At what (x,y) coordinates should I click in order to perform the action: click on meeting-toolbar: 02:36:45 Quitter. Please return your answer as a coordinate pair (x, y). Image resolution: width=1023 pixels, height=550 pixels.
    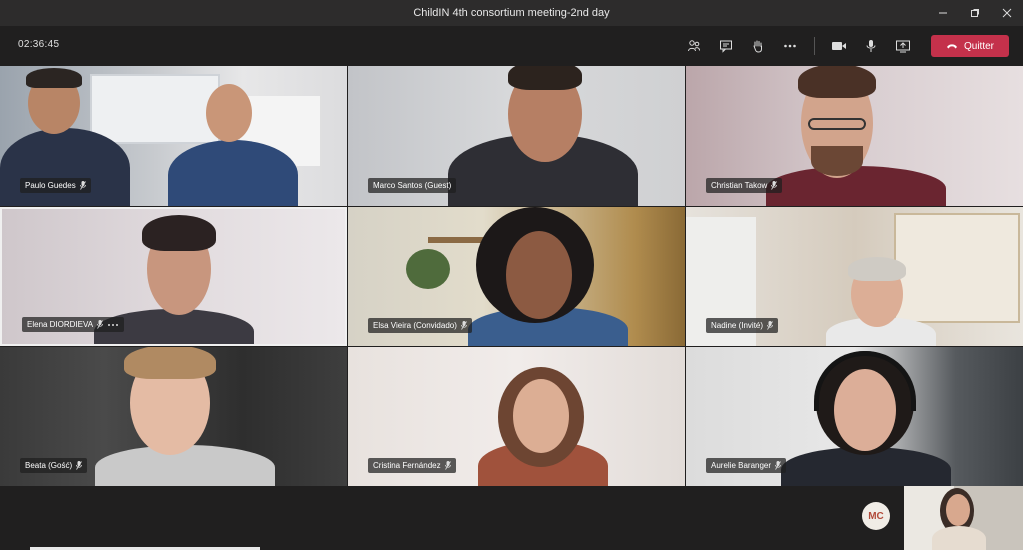
    Looking at the image, I should click on (511, 46).